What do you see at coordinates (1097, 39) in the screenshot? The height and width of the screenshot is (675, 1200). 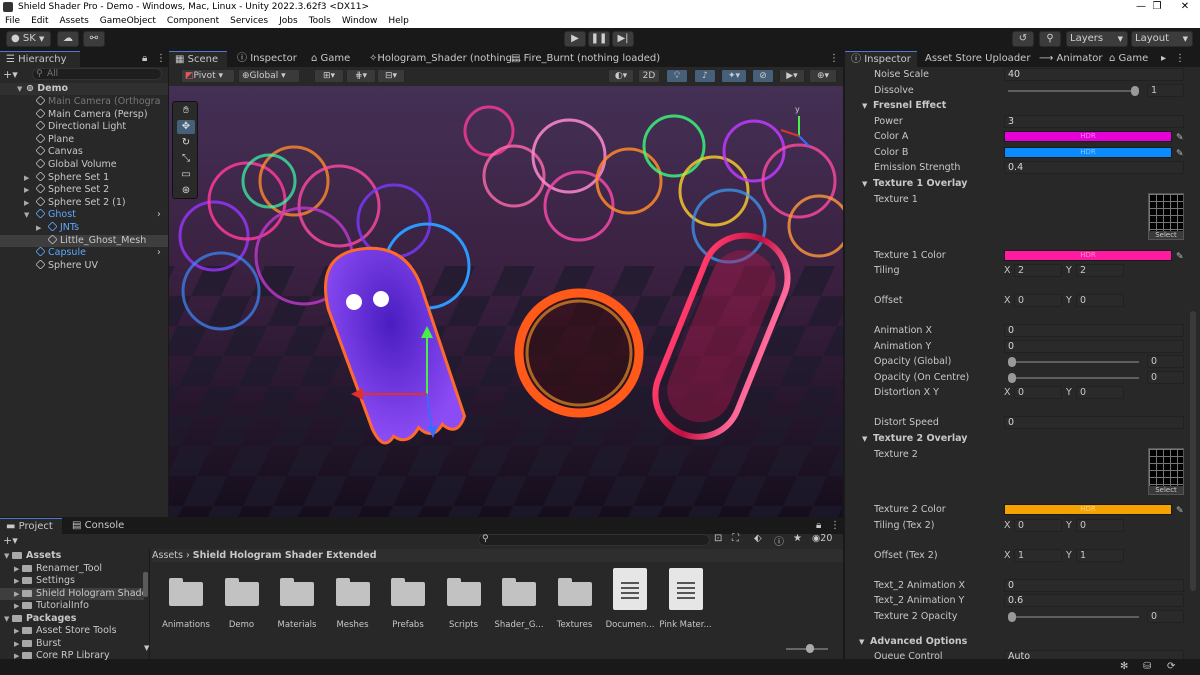 I see `layers-dropdown: Layers ▼` at bounding box center [1097, 39].